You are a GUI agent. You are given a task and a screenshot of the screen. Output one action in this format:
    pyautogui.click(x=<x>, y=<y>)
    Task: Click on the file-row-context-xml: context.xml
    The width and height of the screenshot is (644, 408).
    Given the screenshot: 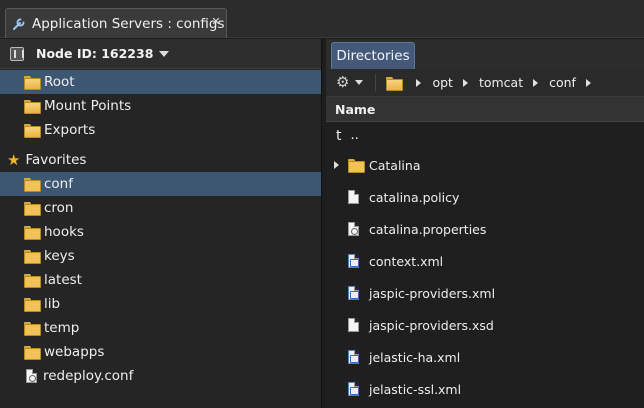 What is the action you would take?
    pyautogui.click(x=485, y=261)
    